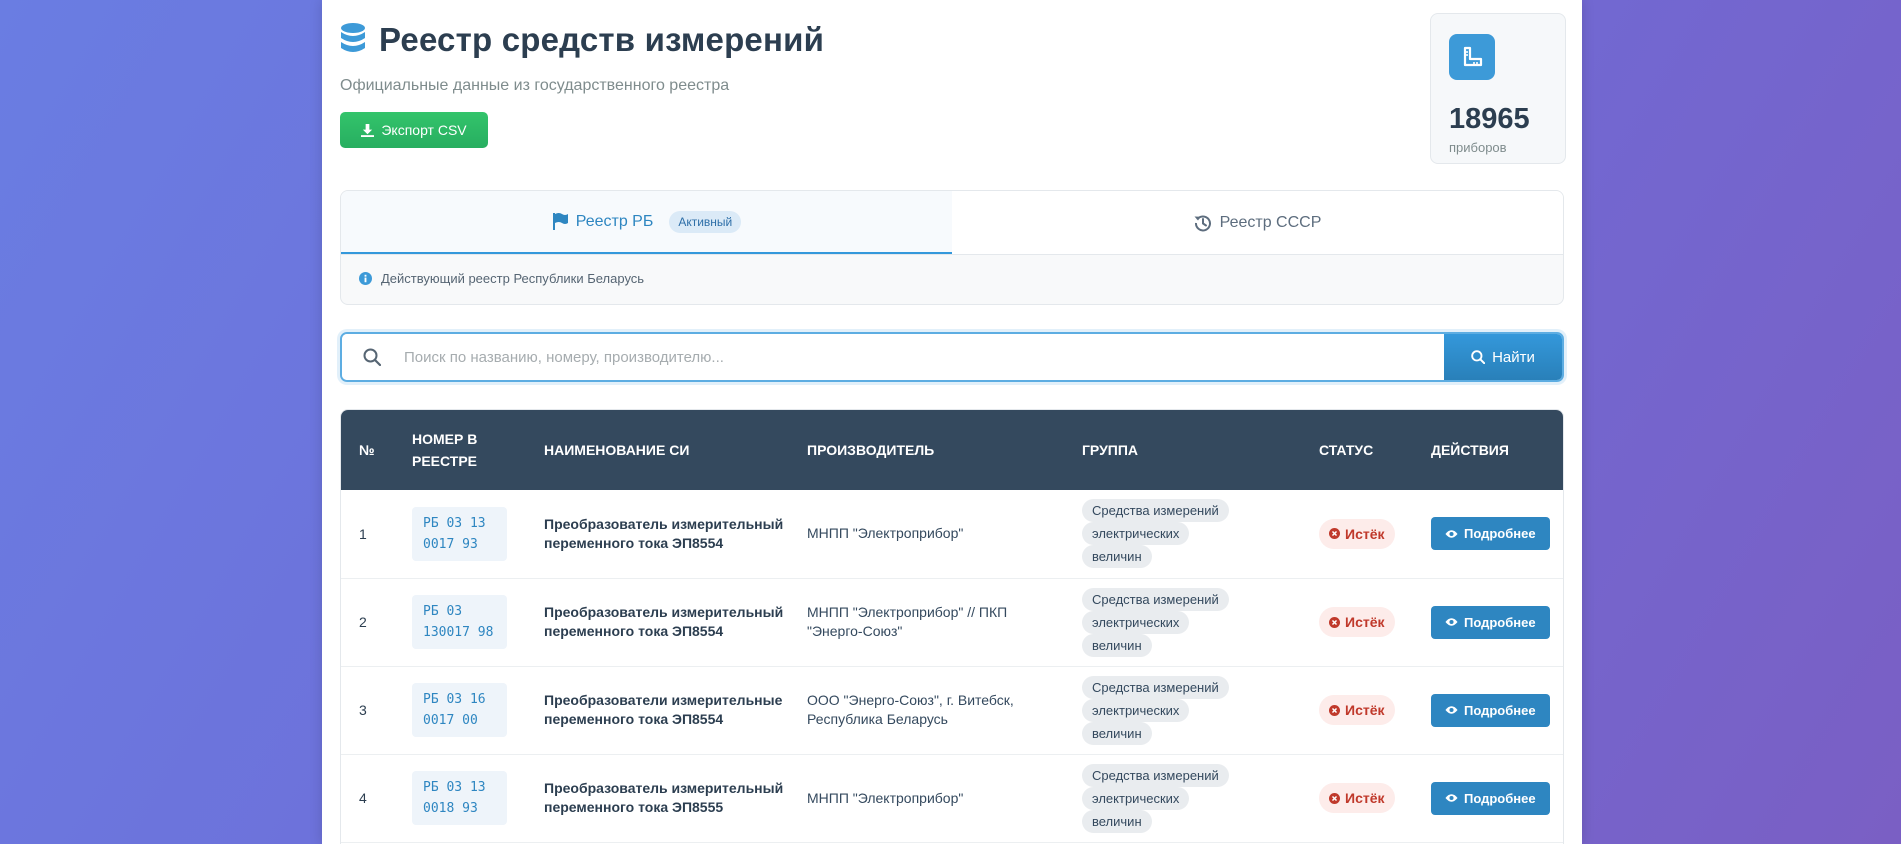 The height and width of the screenshot is (844, 1901). I want to click on info-circle-icon, so click(365, 278).